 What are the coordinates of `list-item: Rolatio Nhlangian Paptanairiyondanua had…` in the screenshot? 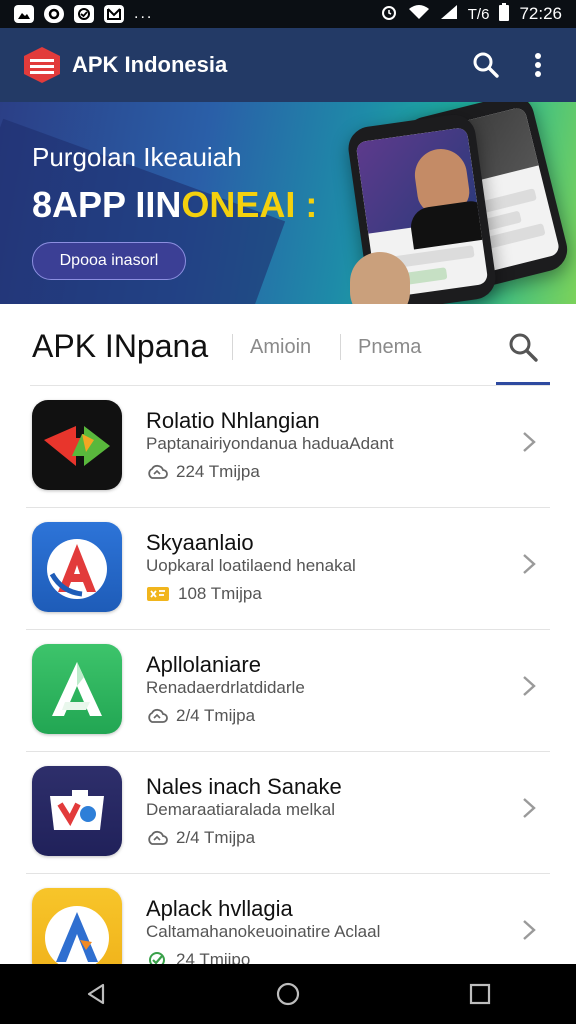 It's located at (288, 447).